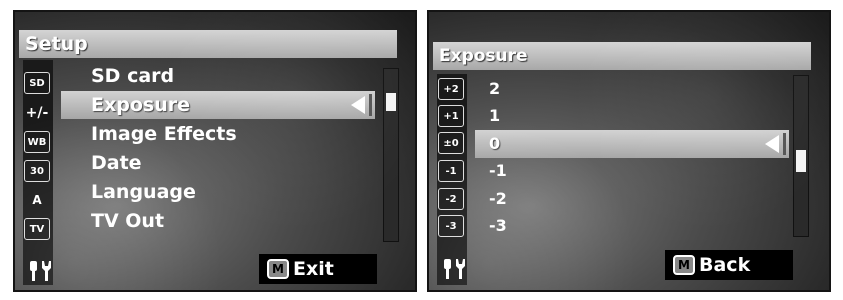 The height and width of the screenshot is (300, 843). I want to click on exposure-title: Exposure, so click(622, 56).